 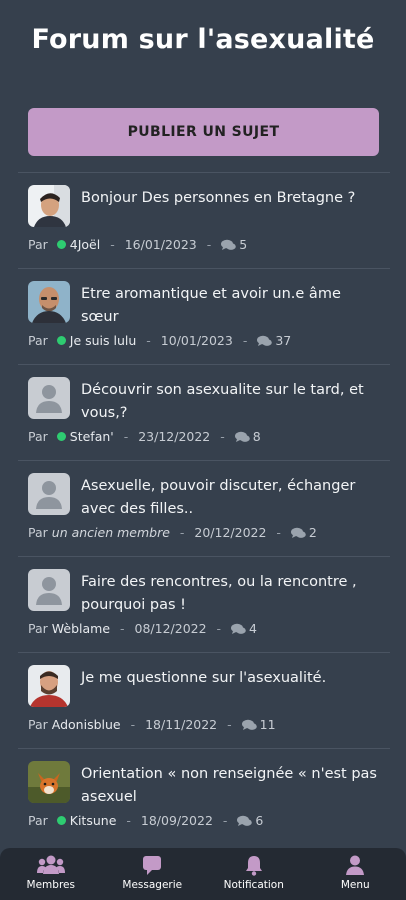 I want to click on reply-count: 8, so click(x=256, y=436).